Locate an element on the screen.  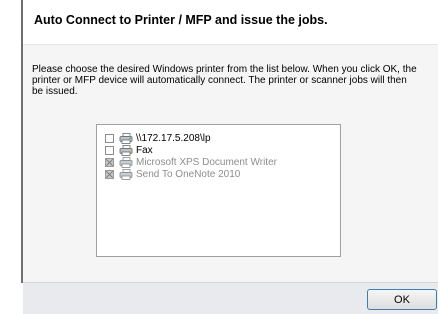
list-item-printer-xps: Microsoft XPS Document Writer is located at coordinates (191, 162).